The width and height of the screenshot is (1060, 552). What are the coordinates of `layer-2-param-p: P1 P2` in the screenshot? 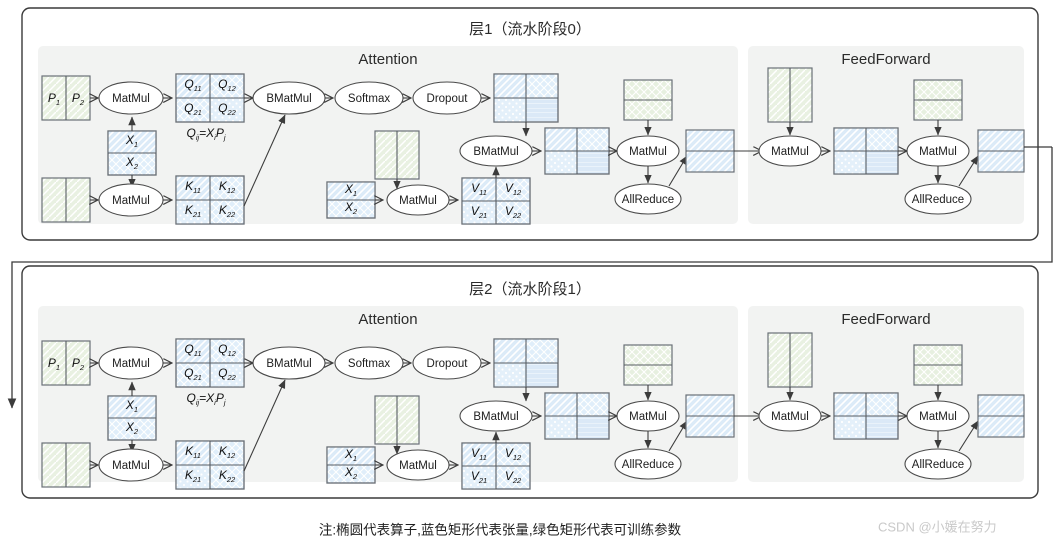 It's located at (66, 363).